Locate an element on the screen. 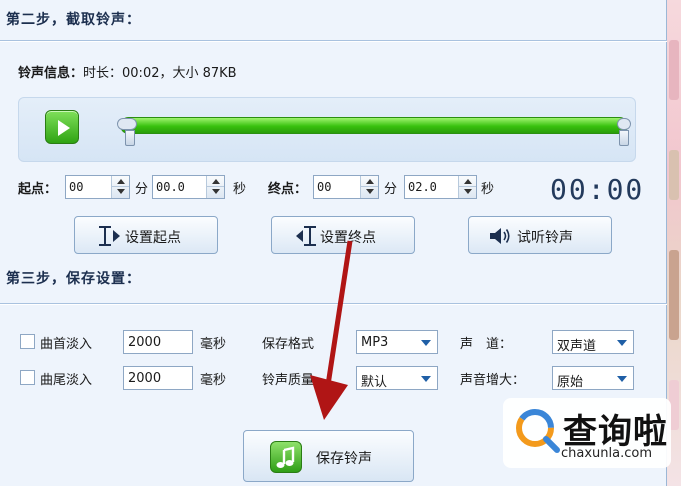 This screenshot has width=681, height=486. fade-in-value: 2000 is located at coordinates (145, 342).